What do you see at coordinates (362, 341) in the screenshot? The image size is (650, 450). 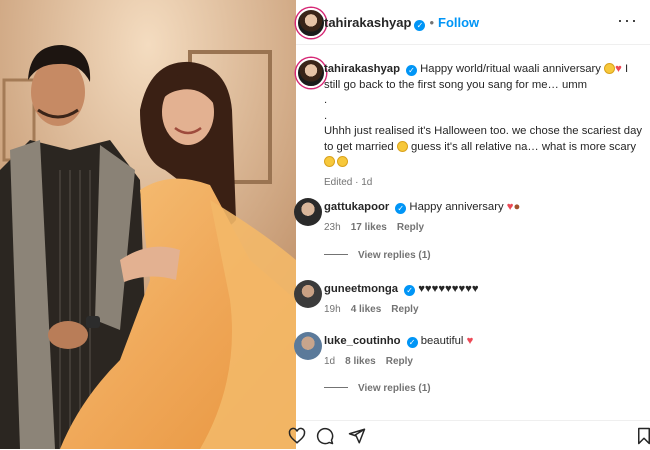 I see `comment-username: luke_coutinho` at bounding box center [362, 341].